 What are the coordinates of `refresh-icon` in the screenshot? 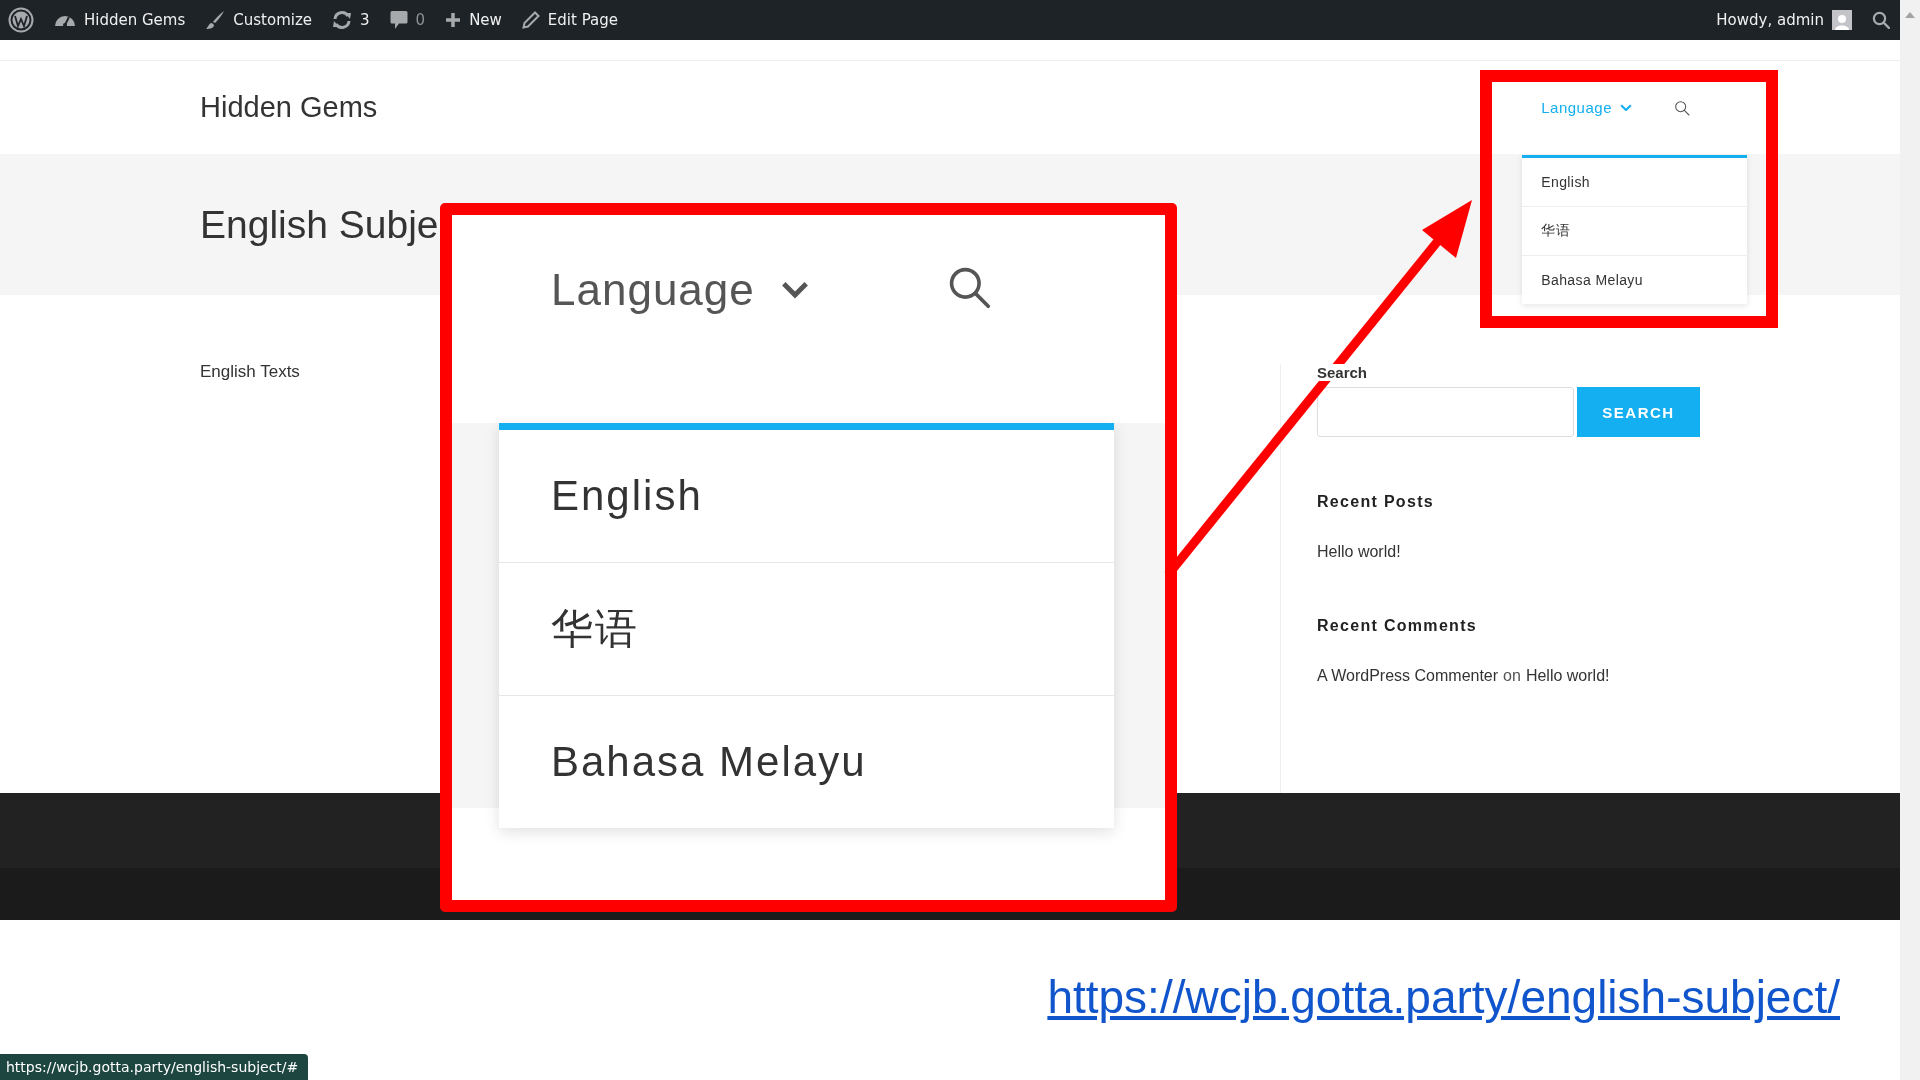 It's located at (342, 20).